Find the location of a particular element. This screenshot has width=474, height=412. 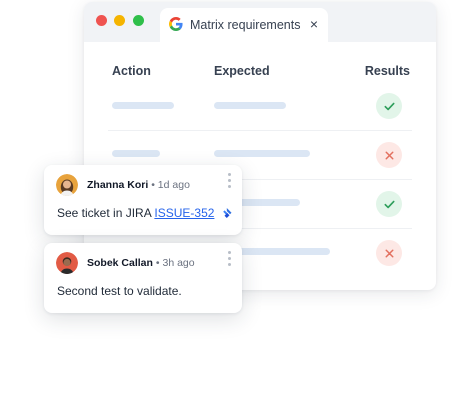

column-header-action: Action is located at coordinates (131, 71).